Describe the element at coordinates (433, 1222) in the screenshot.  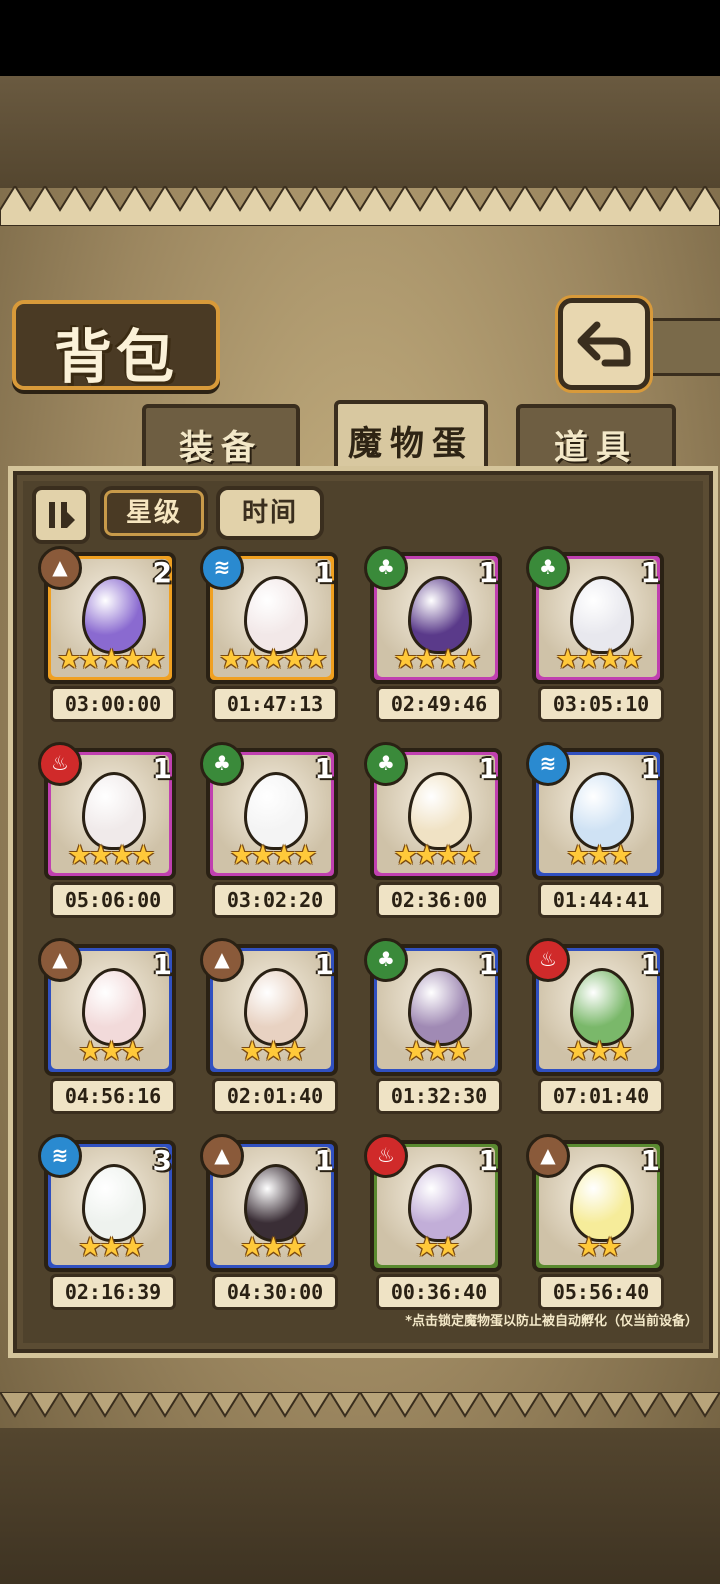
I see `egg-card: ♨ 1 ★★ 00:36:40` at that location.